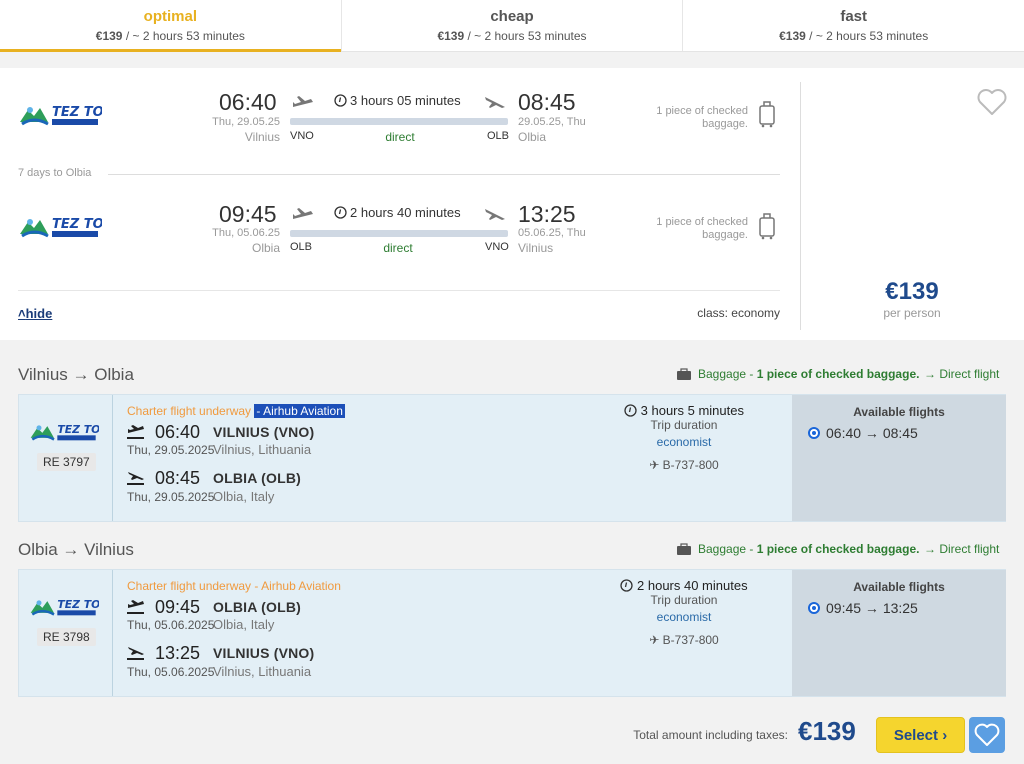 Image resolution: width=1024 pixels, height=764 pixels. I want to click on select-button: Select ›, so click(920, 735).